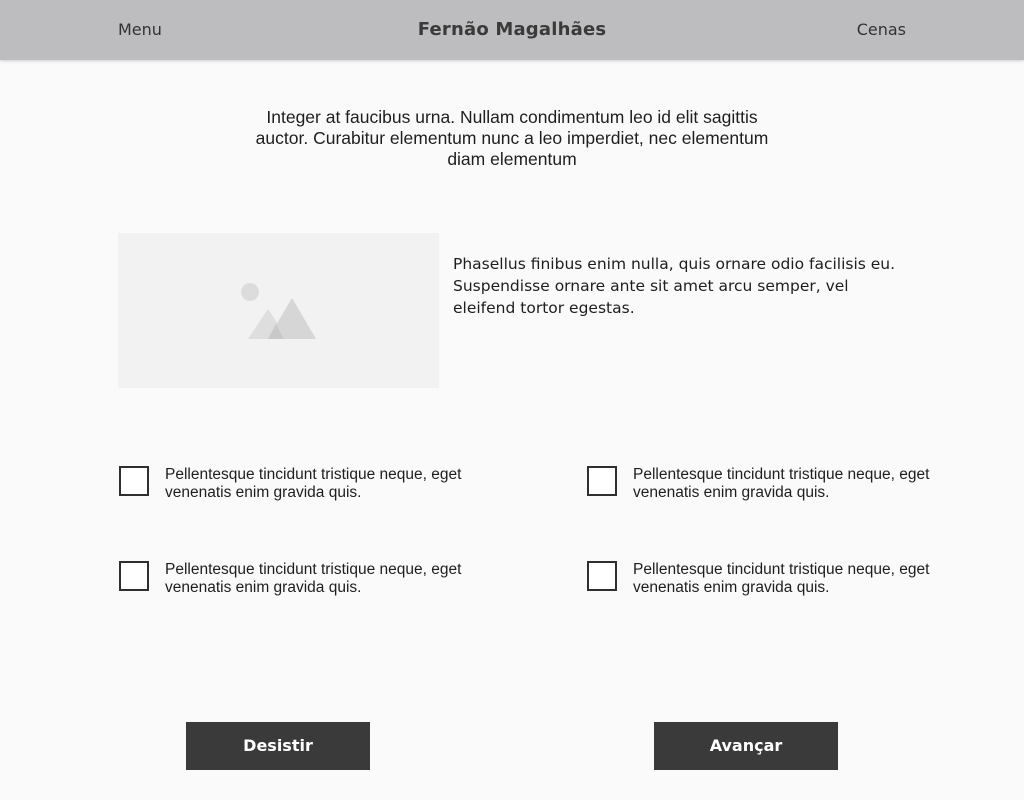 This screenshot has width=1024, height=800. I want to click on scenes-button: Cenas, so click(881, 29).